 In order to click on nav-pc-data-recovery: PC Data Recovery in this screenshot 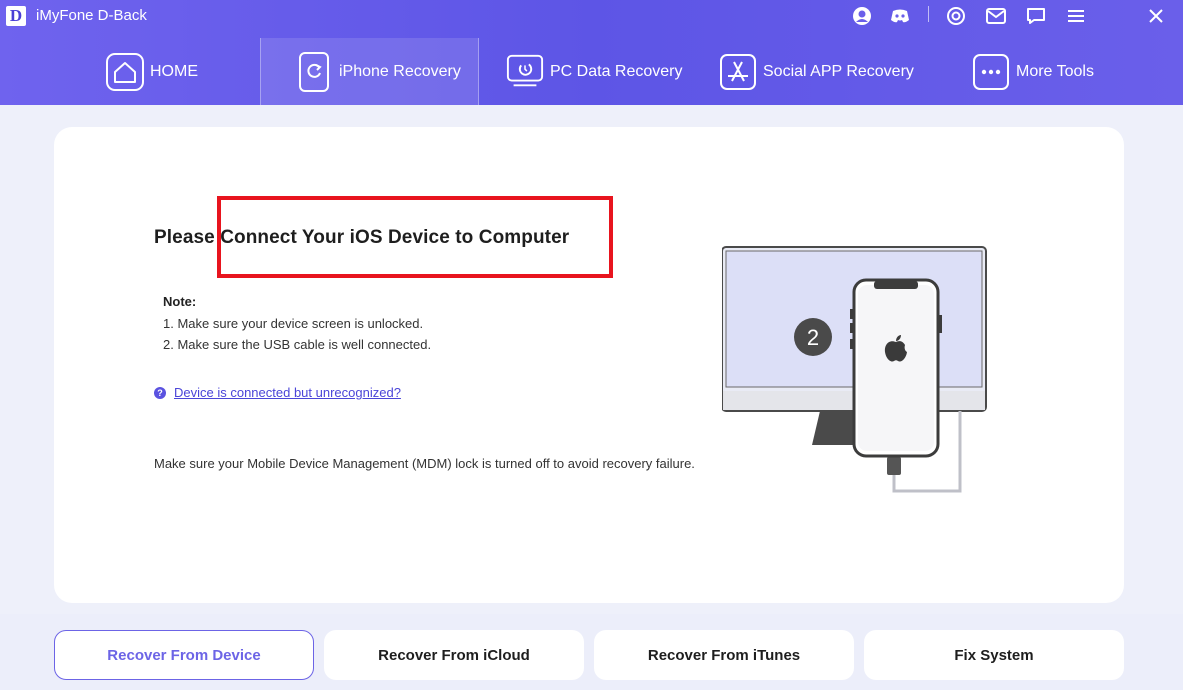, I will do `click(594, 71)`.